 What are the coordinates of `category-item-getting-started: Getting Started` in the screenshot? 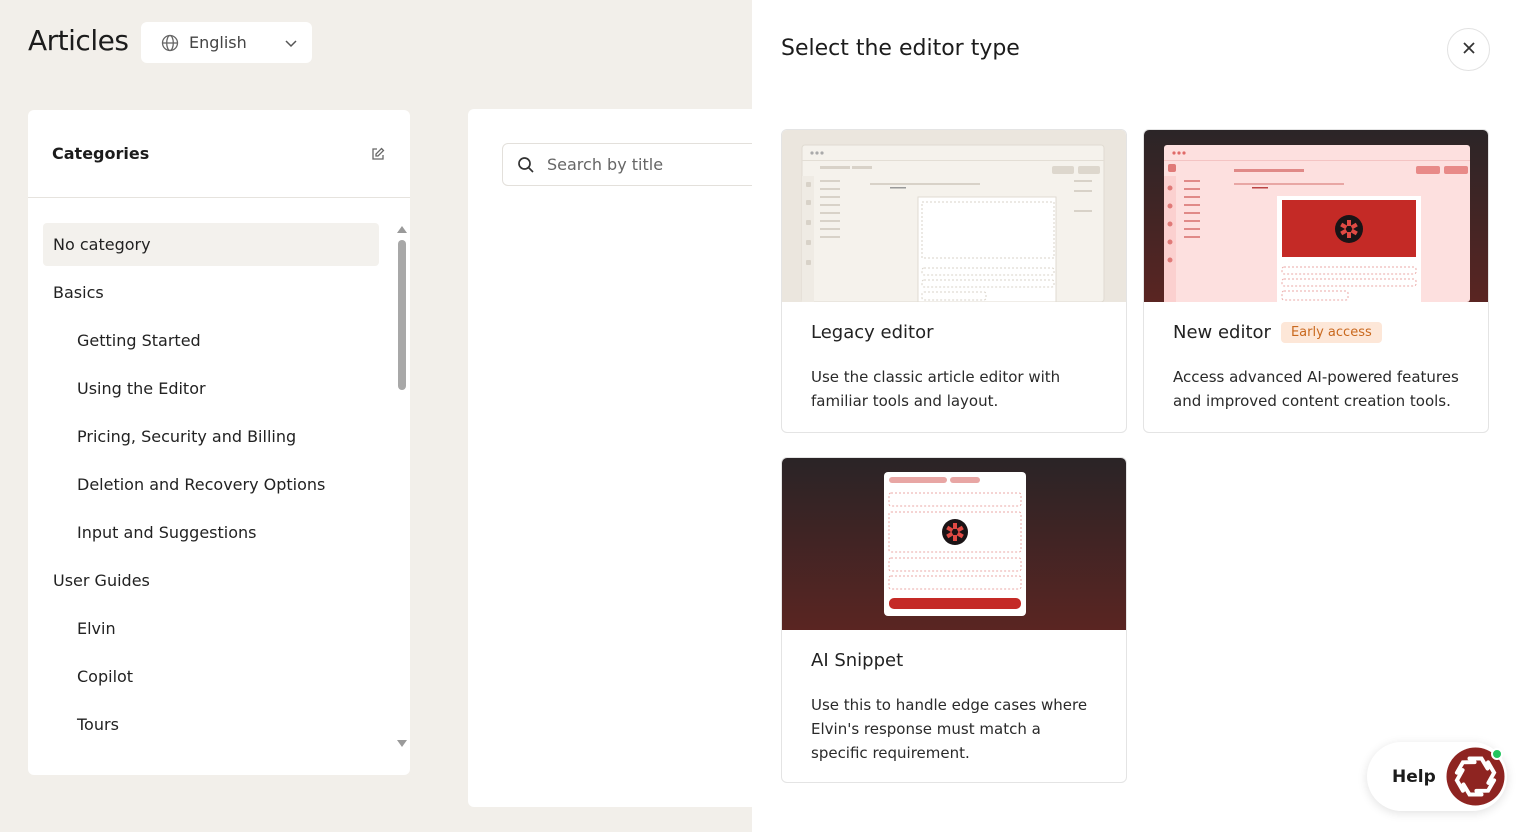 It's located at (211, 340).